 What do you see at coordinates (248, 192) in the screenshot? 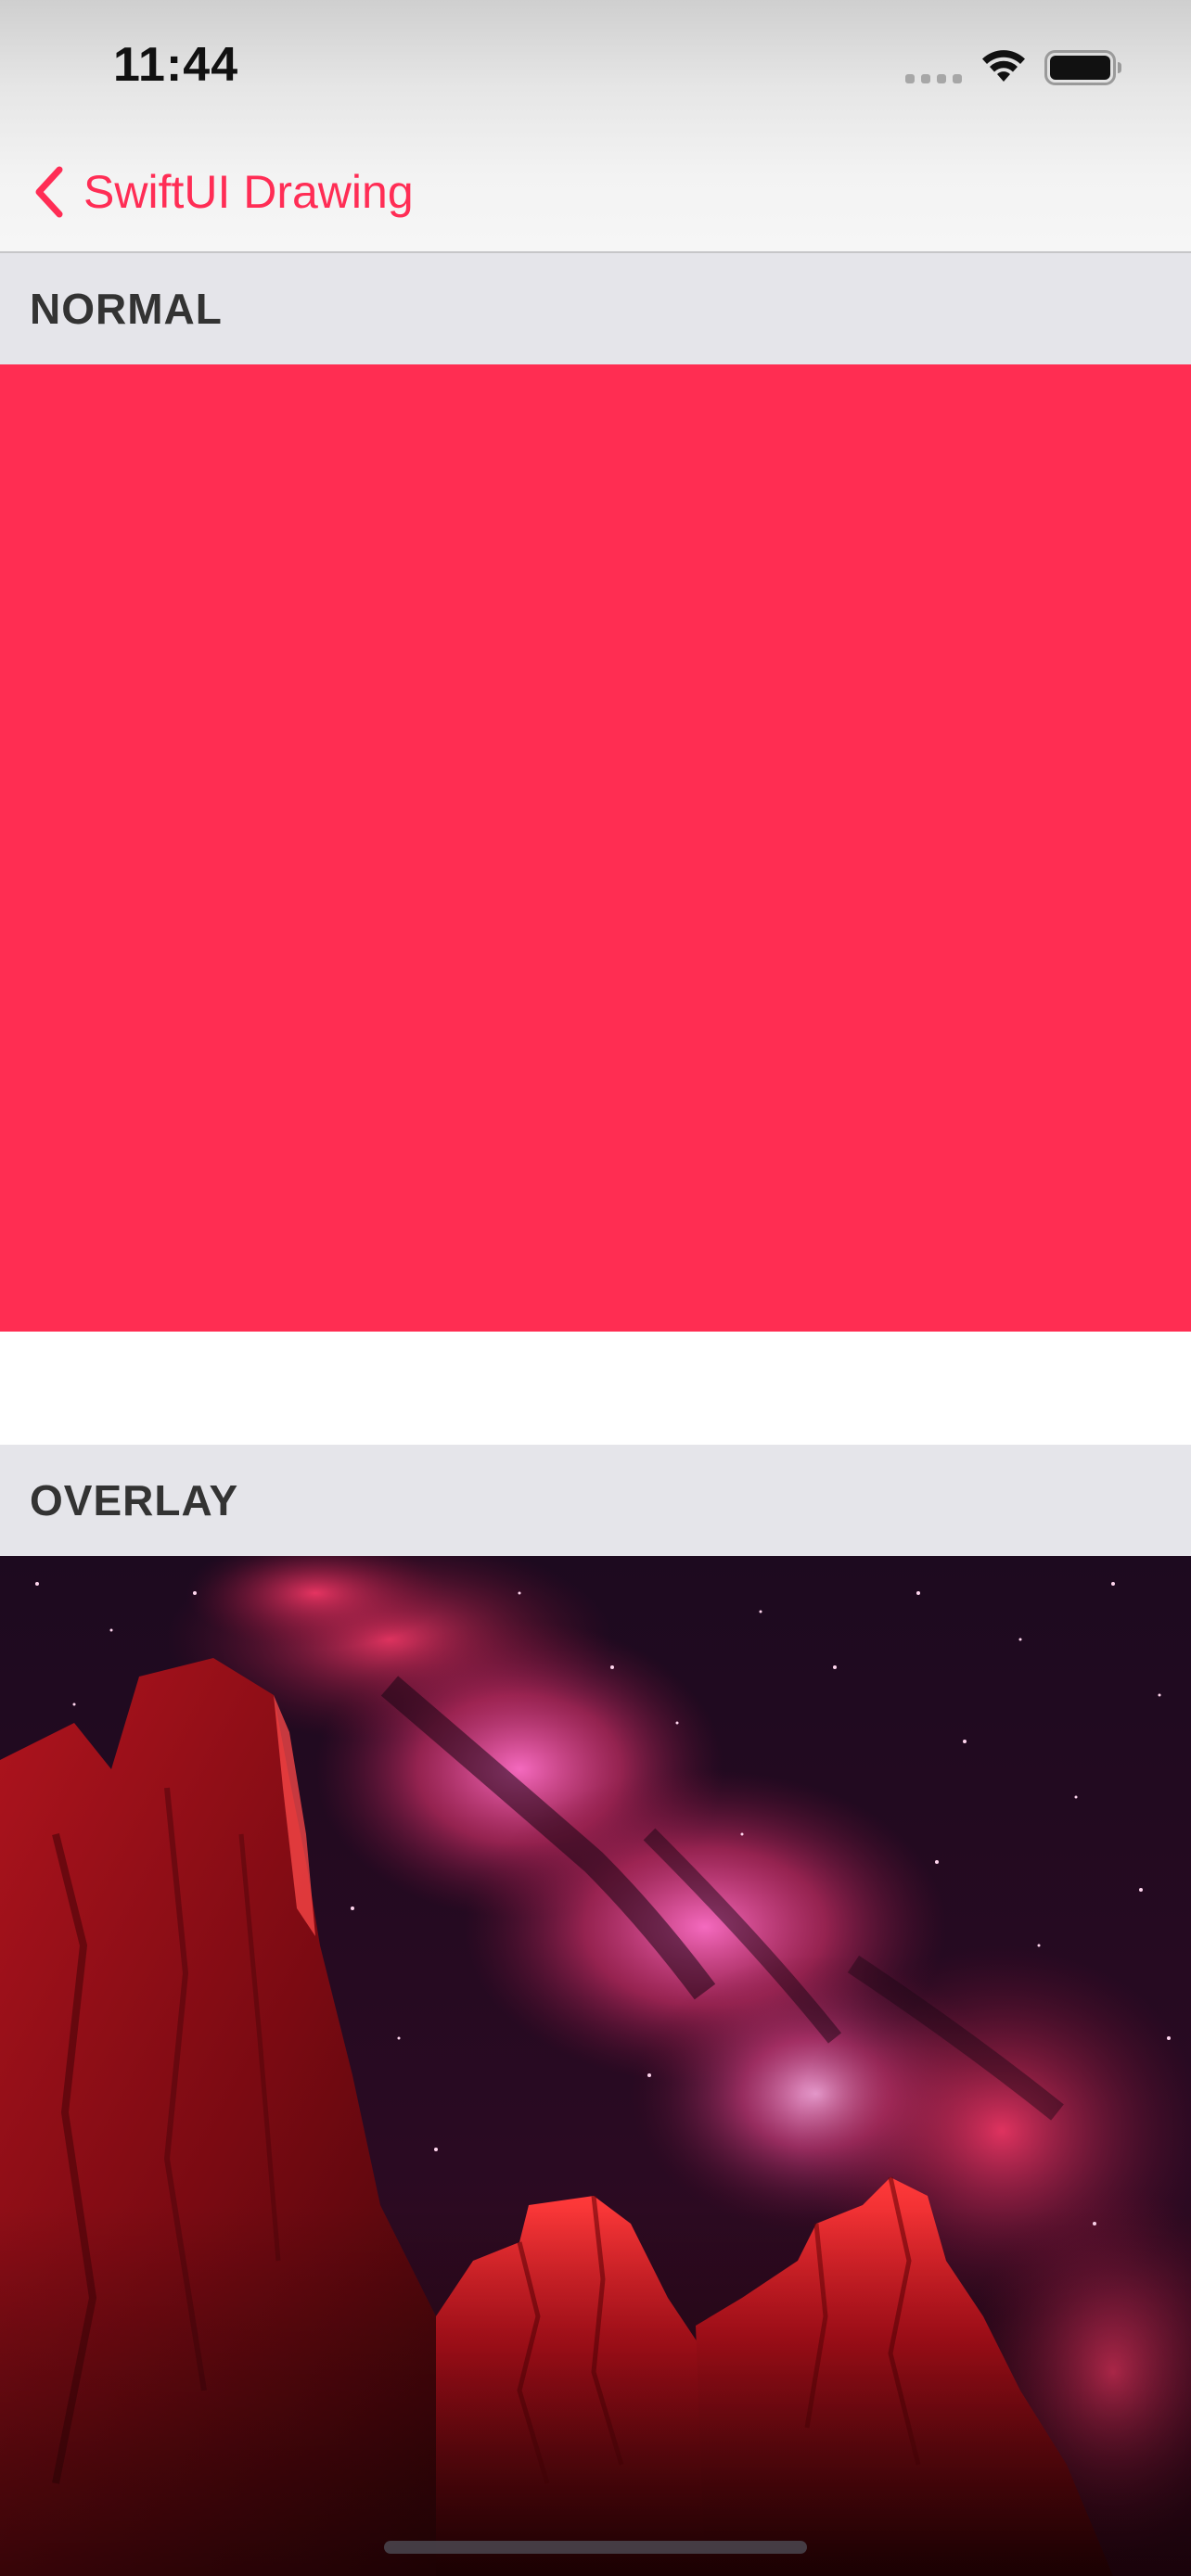
I see `back-button-label: SwiftUI Drawing` at bounding box center [248, 192].